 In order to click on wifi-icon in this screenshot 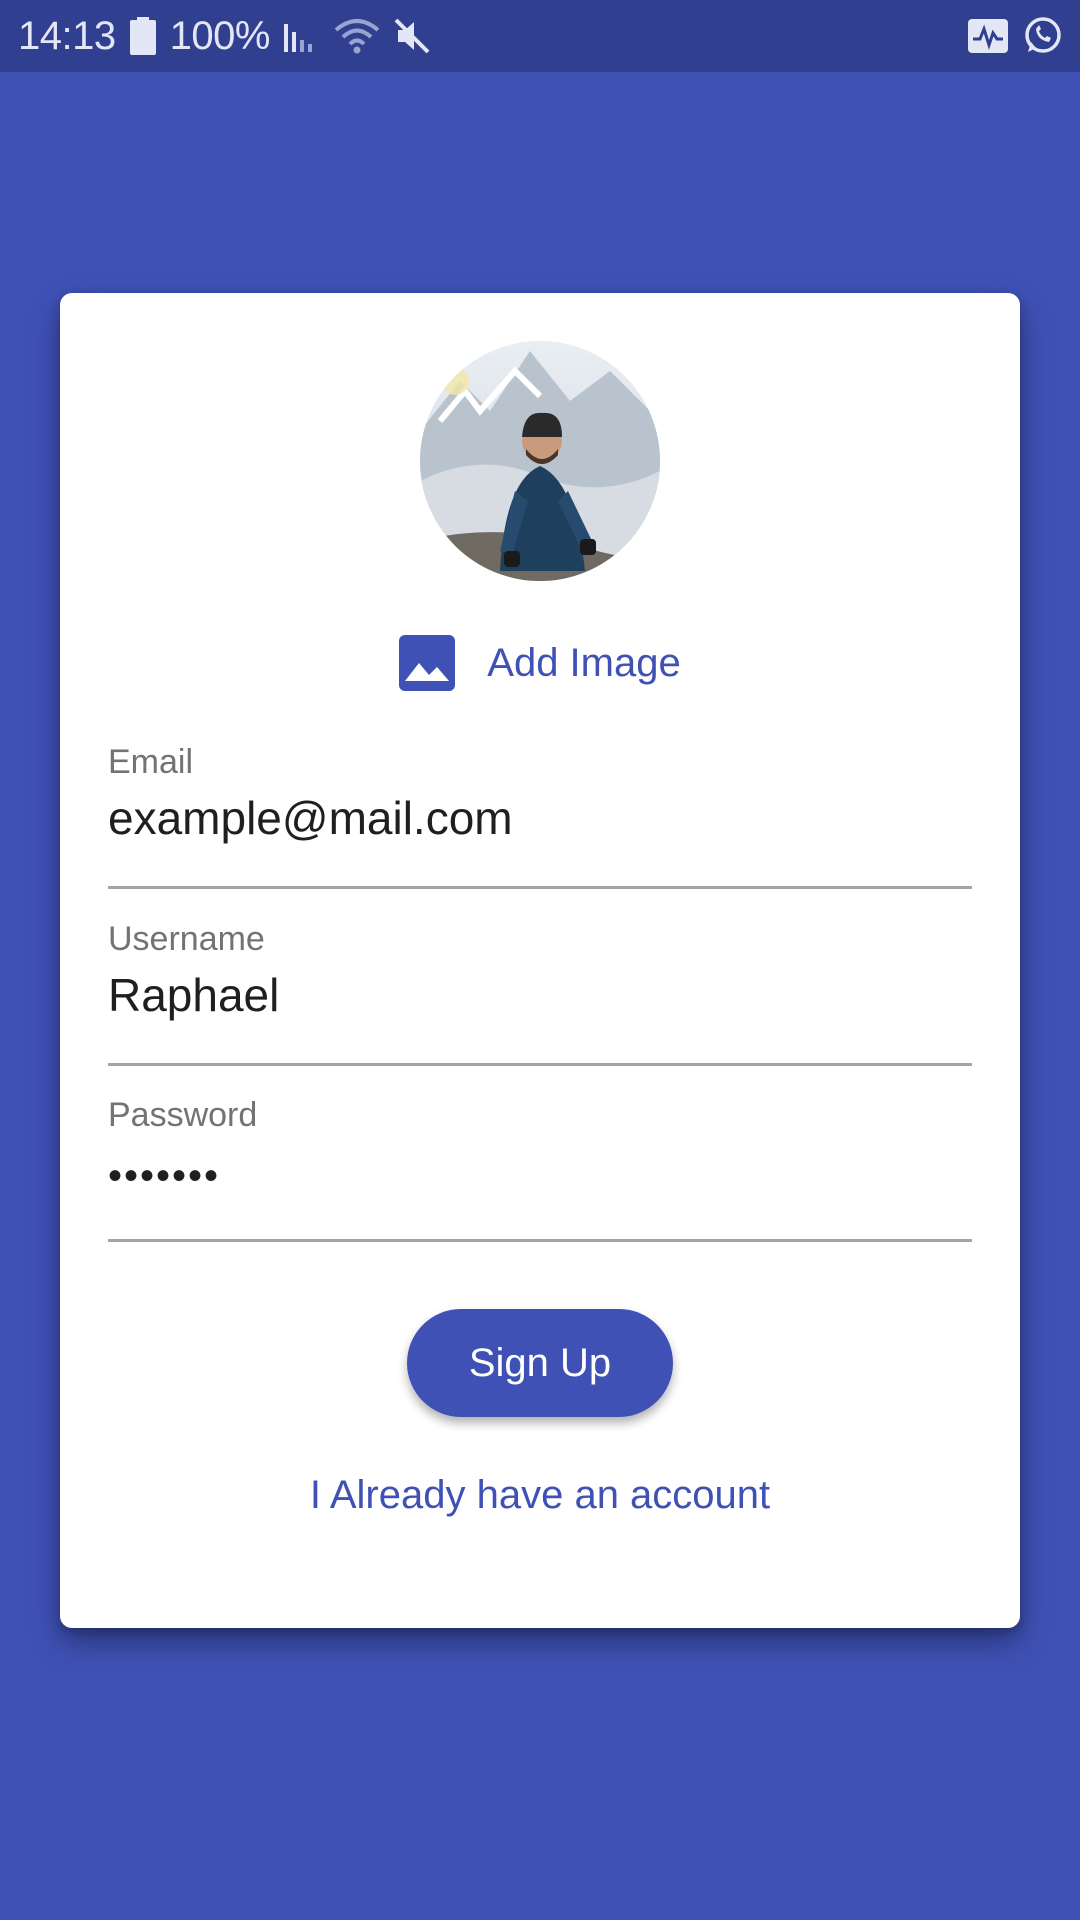, I will do `click(357, 36)`.